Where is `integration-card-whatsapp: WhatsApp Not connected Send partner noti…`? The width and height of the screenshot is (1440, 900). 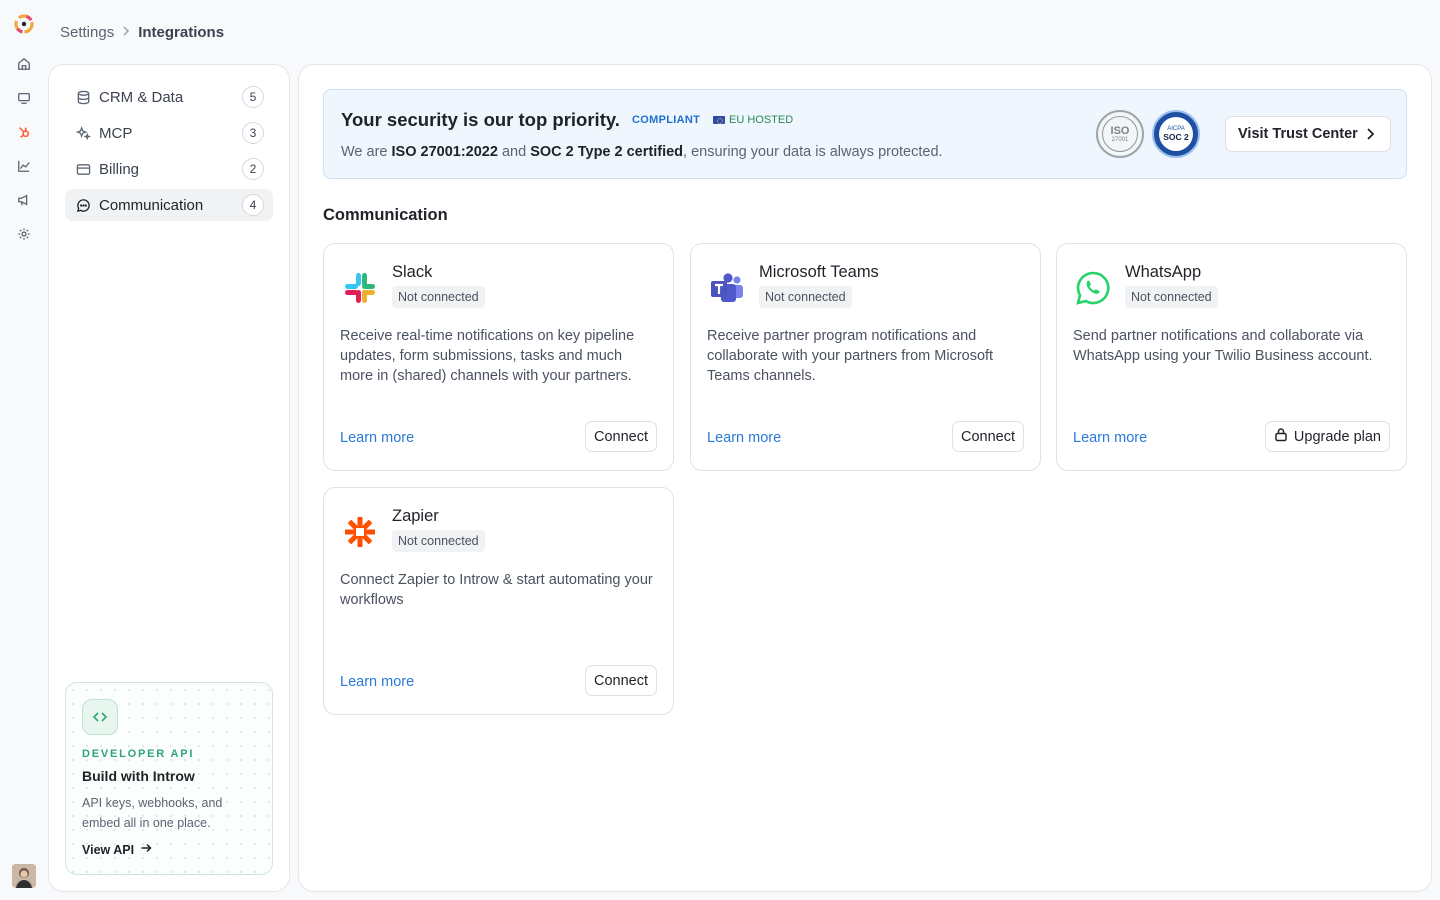
integration-card-whatsapp: WhatsApp Not connected Send partner noti… is located at coordinates (1231, 357).